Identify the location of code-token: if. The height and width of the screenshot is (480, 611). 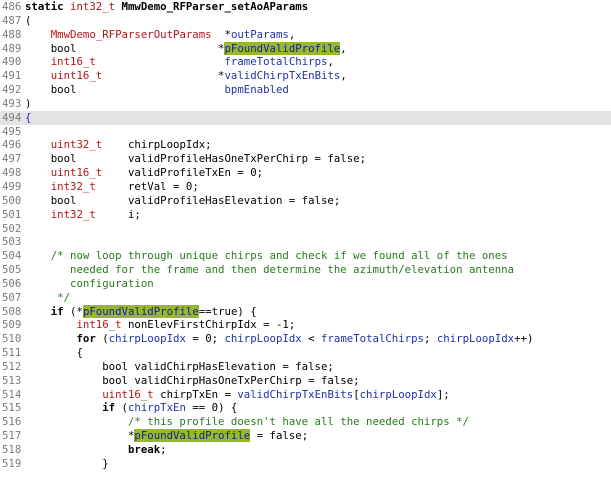
(109, 408).